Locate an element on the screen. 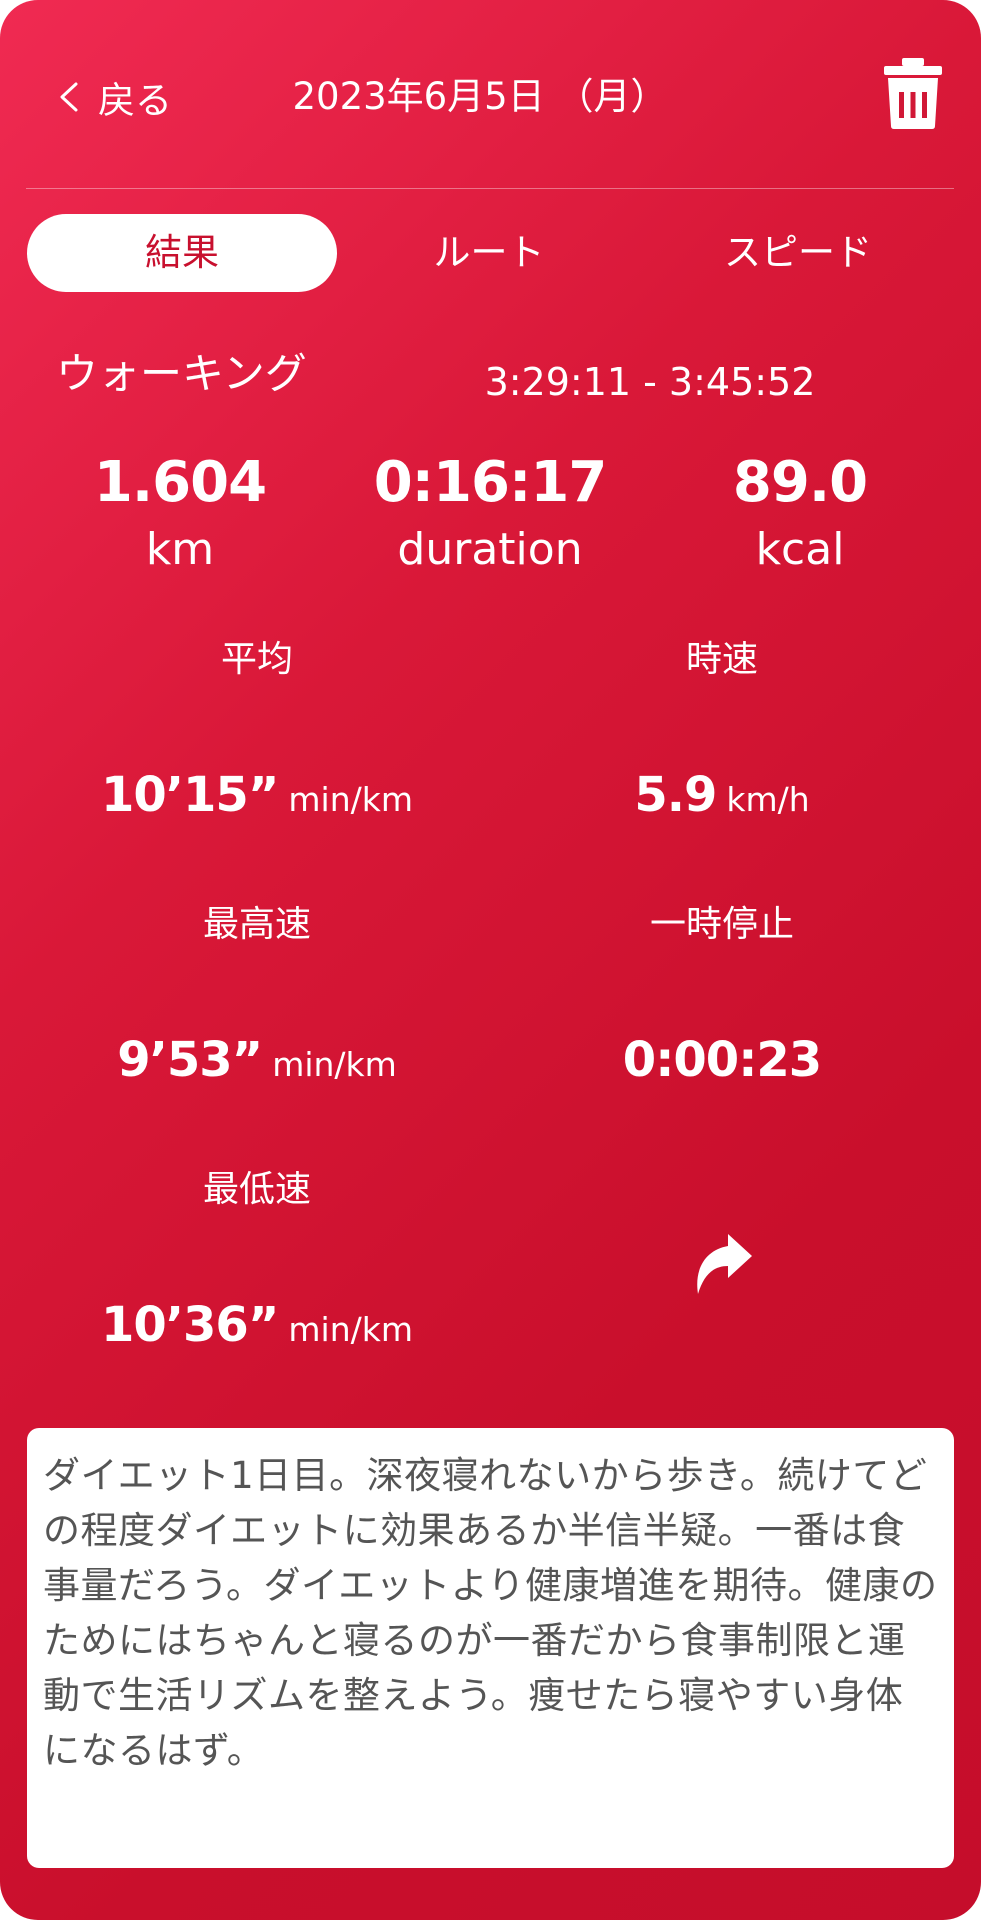 This screenshot has width=981, height=1920. time-range: 3:29:11 - 3:45:52 is located at coordinates (650, 382).